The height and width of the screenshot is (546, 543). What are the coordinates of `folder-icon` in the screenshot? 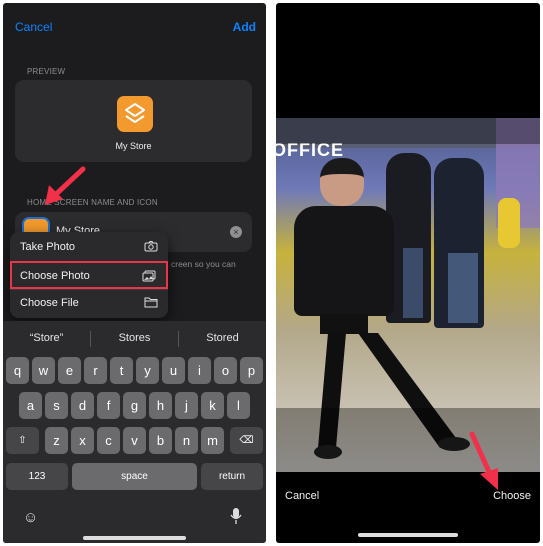 It's located at (151, 302).